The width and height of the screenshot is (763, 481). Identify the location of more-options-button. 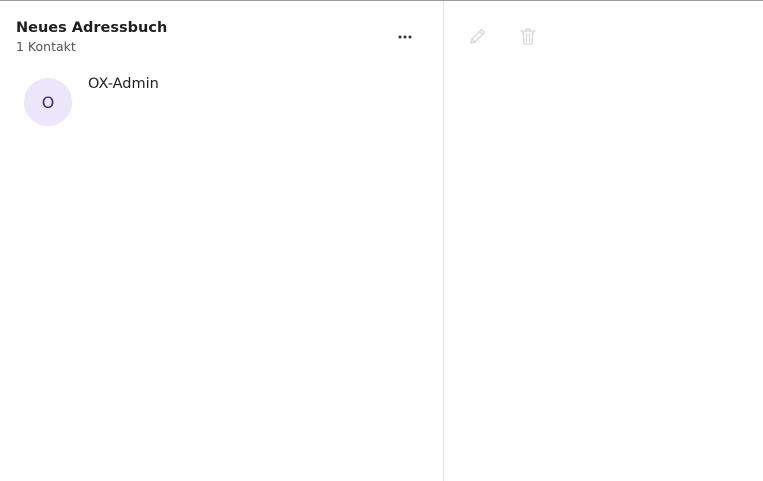
(405, 37).